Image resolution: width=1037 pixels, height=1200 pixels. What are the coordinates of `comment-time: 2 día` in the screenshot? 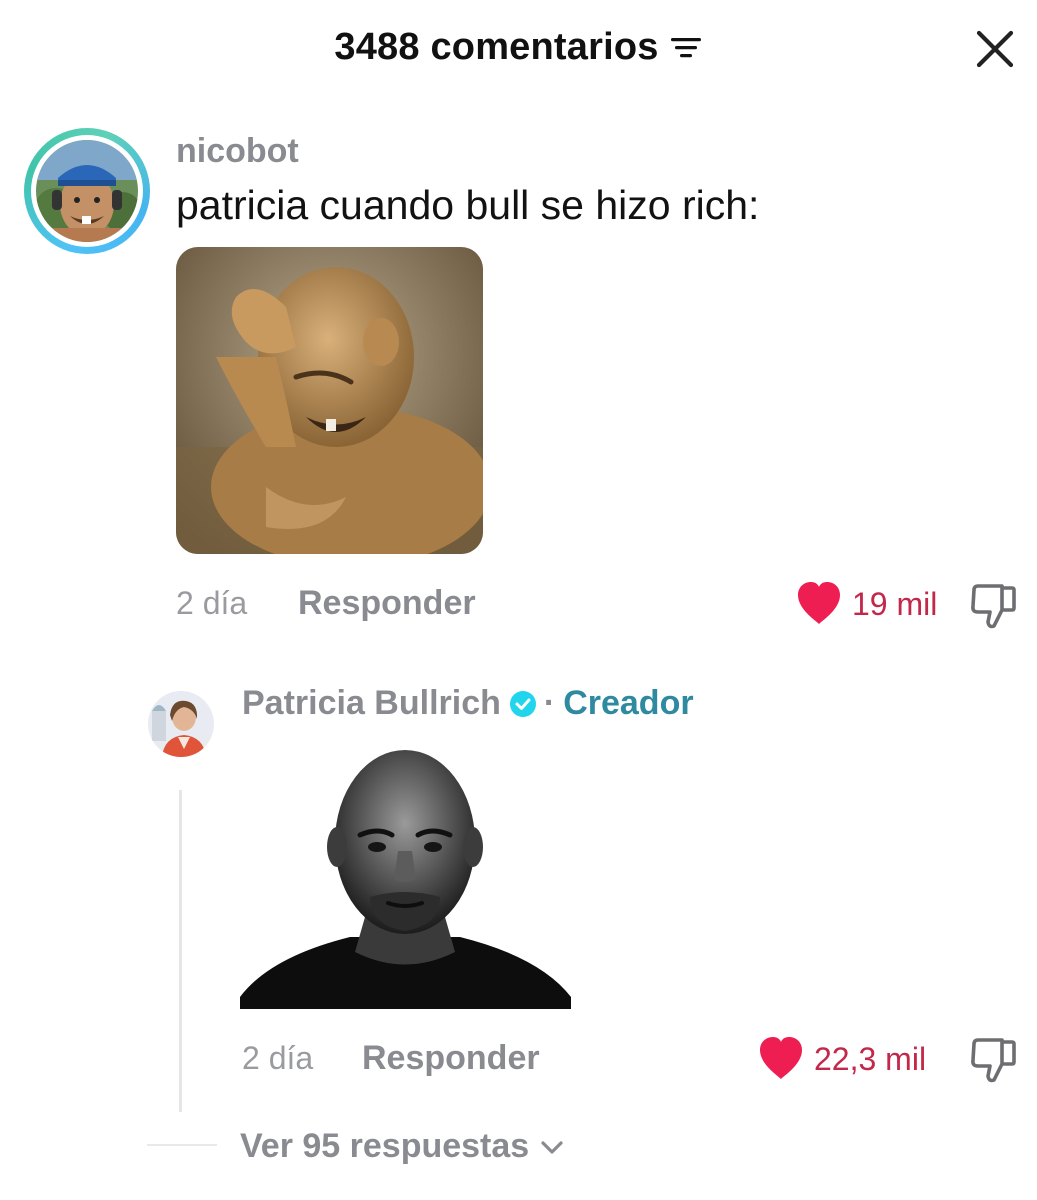 It's located at (212, 603).